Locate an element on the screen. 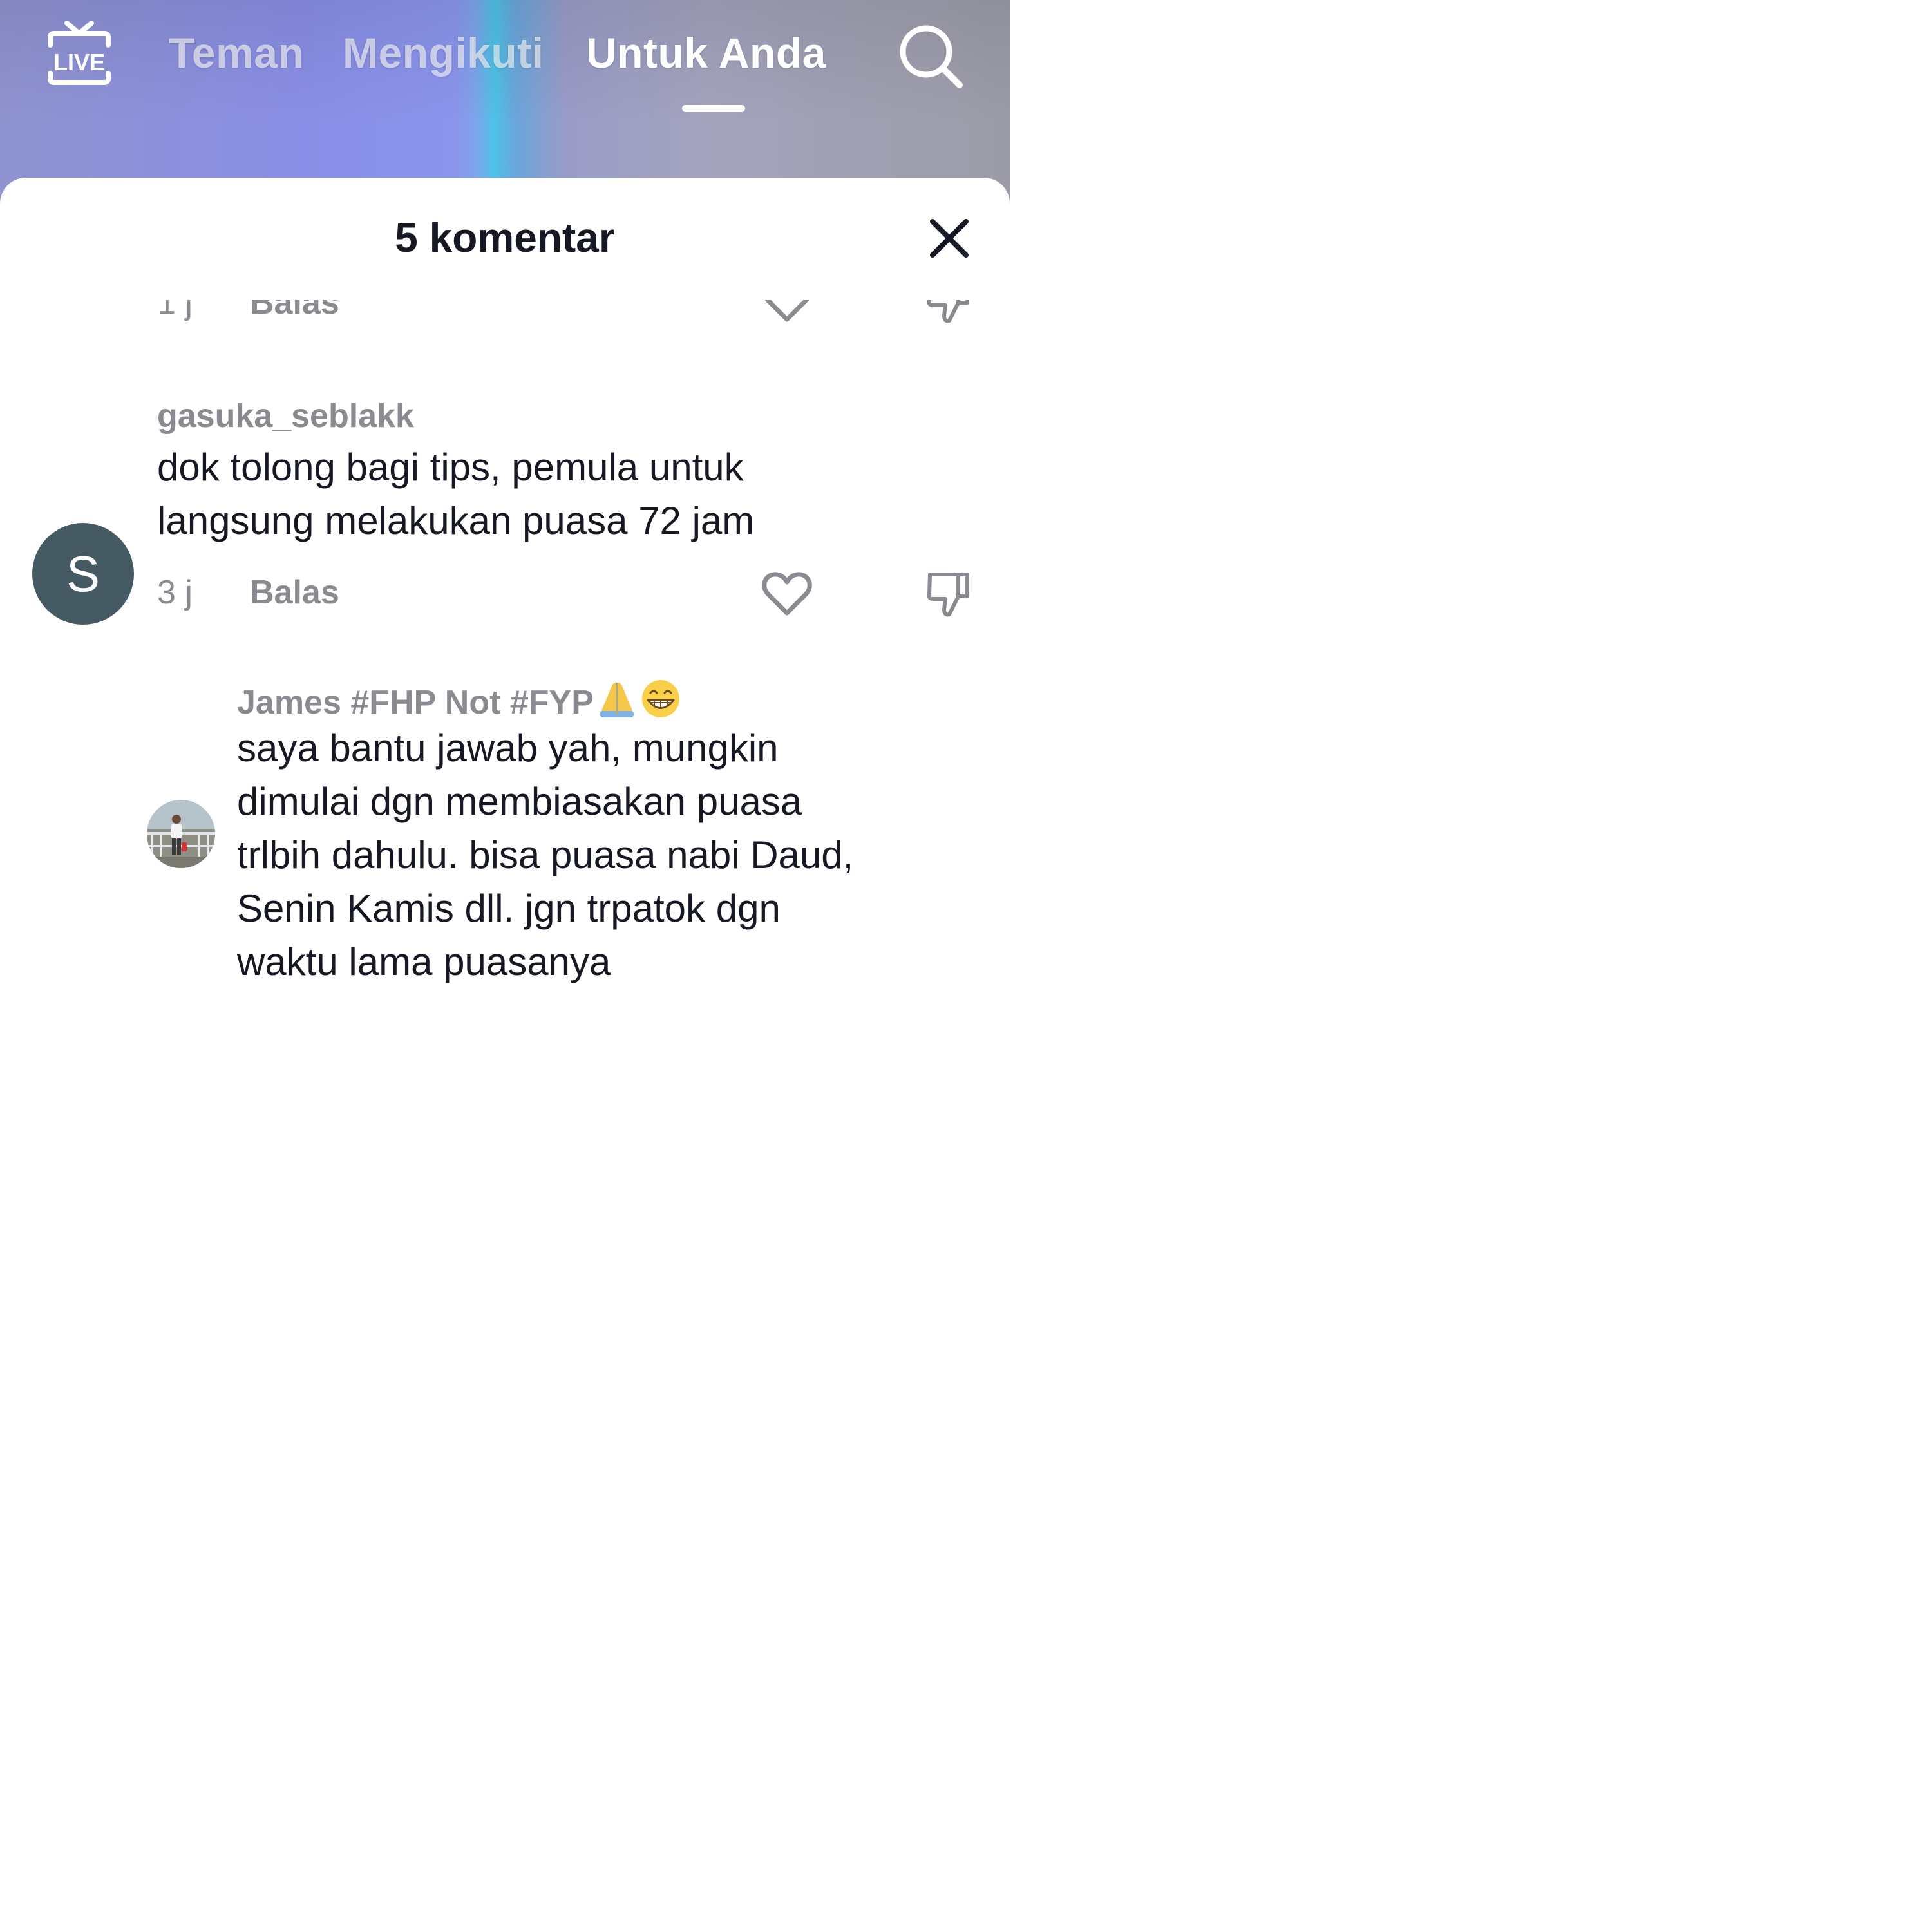 This screenshot has height=1932, width=1932. close-button is located at coordinates (949, 239).